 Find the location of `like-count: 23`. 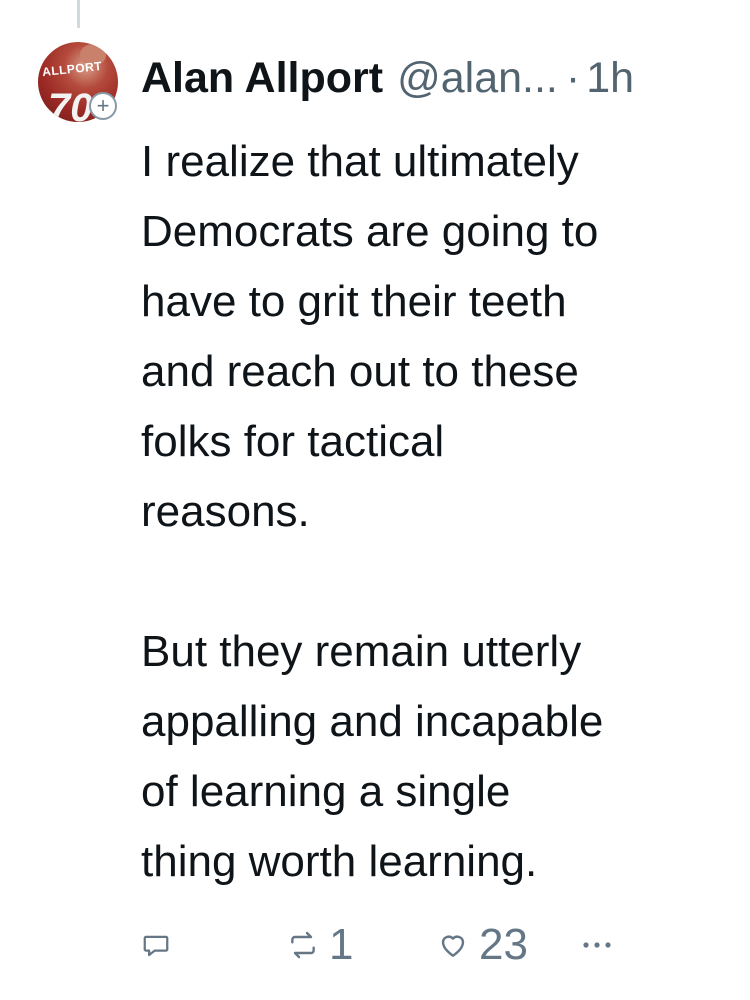

like-count: 23 is located at coordinates (503, 944).